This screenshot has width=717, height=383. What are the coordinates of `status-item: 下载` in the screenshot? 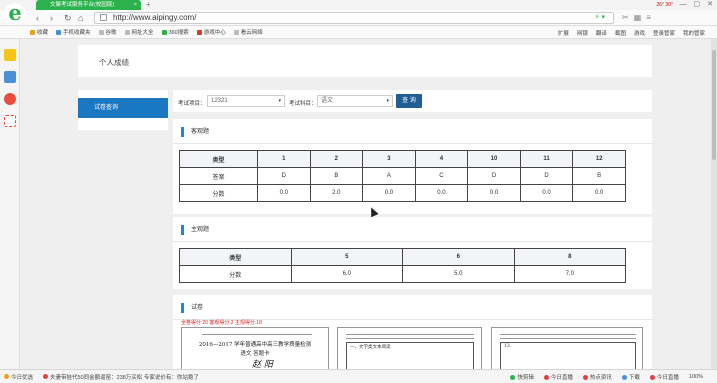 It's located at (630, 377).